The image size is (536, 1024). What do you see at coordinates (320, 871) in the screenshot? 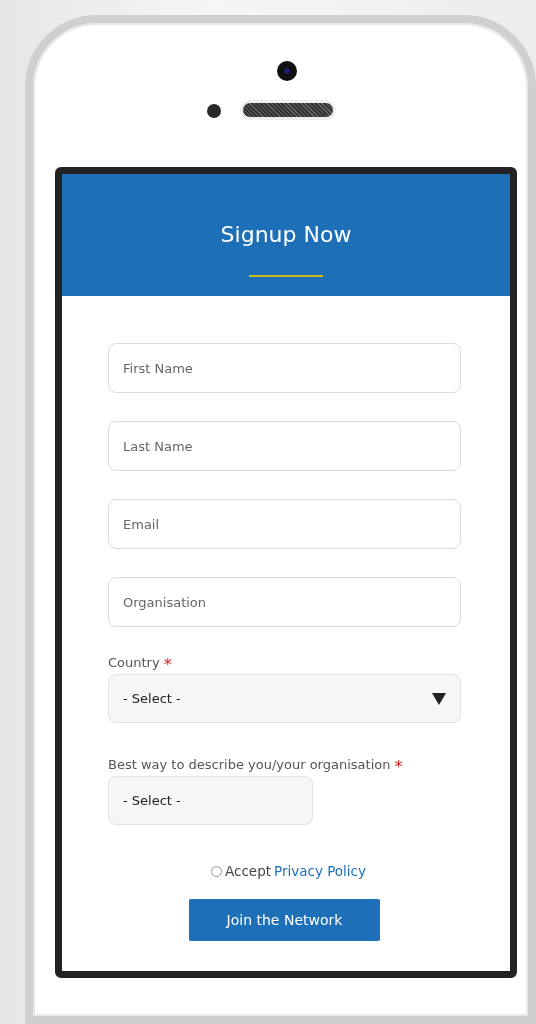
I see `privacy-policy-link: Privacy Policy` at bounding box center [320, 871].